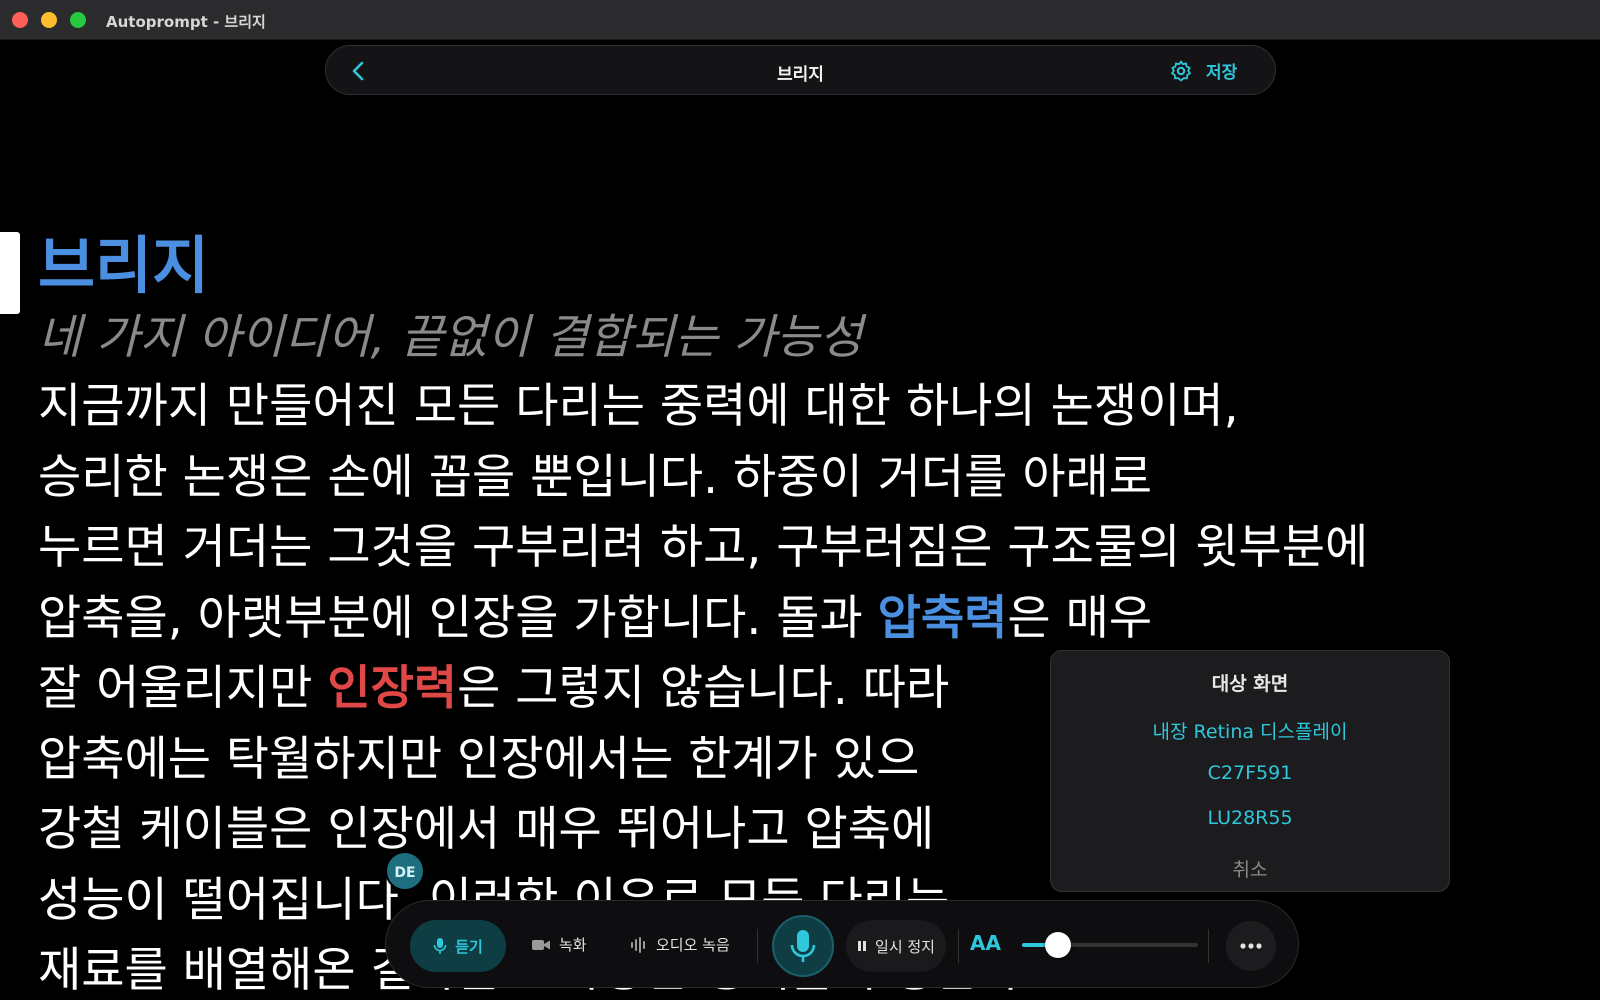  I want to click on script-line: 누르면 거더는 그것을 구부리려 하고, 구부러짐은 구조물의 윗부분에, so click(810, 548).